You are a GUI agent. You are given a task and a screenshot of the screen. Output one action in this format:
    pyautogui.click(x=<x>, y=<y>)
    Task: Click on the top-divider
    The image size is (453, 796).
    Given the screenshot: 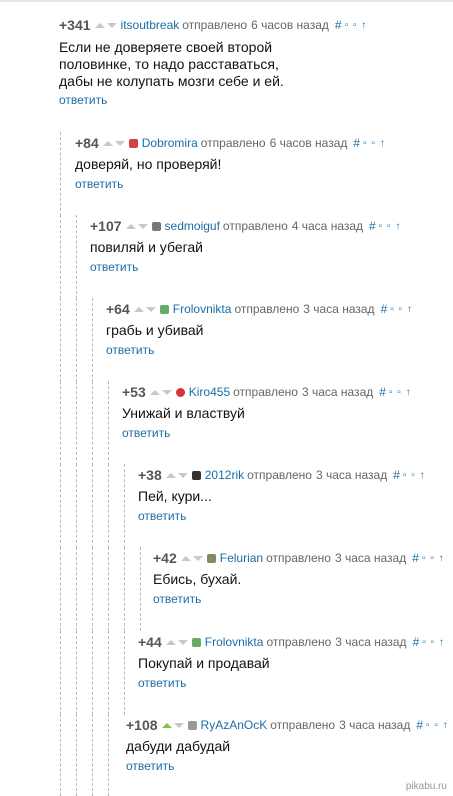 What is the action you would take?
    pyautogui.click(x=226, y=1)
    